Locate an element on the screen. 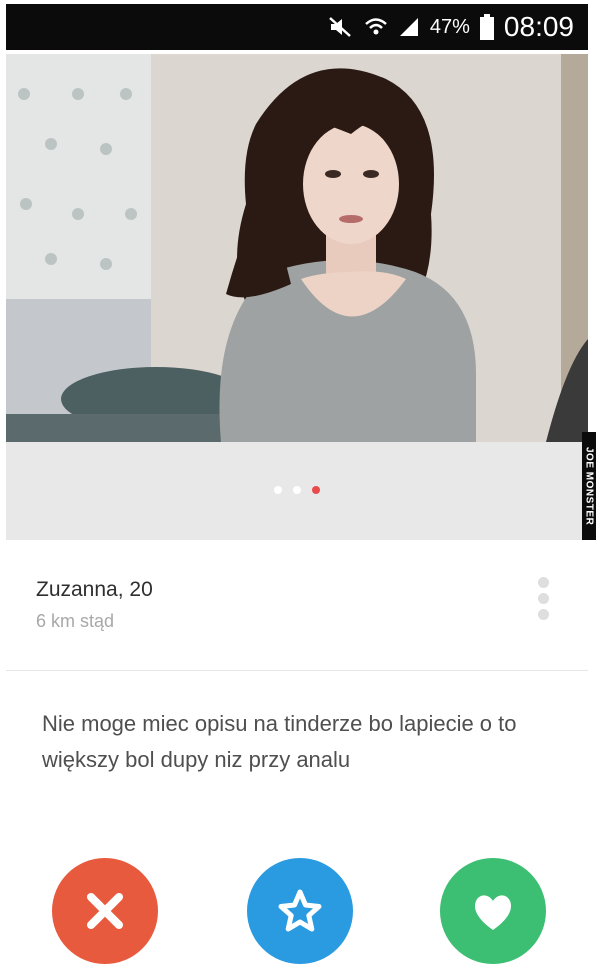 This screenshot has width=600, height=971. star-icon is located at coordinates (300, 910).